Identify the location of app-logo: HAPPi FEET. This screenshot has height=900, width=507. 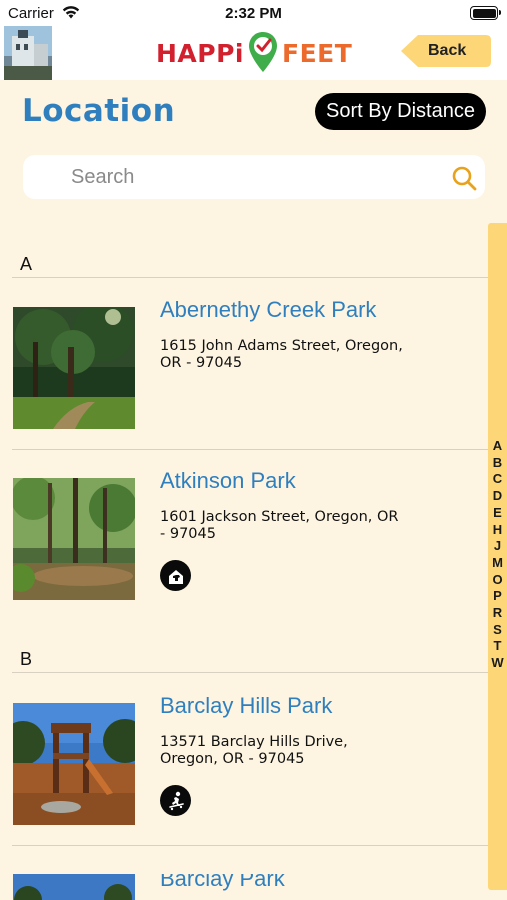
(254, 53).